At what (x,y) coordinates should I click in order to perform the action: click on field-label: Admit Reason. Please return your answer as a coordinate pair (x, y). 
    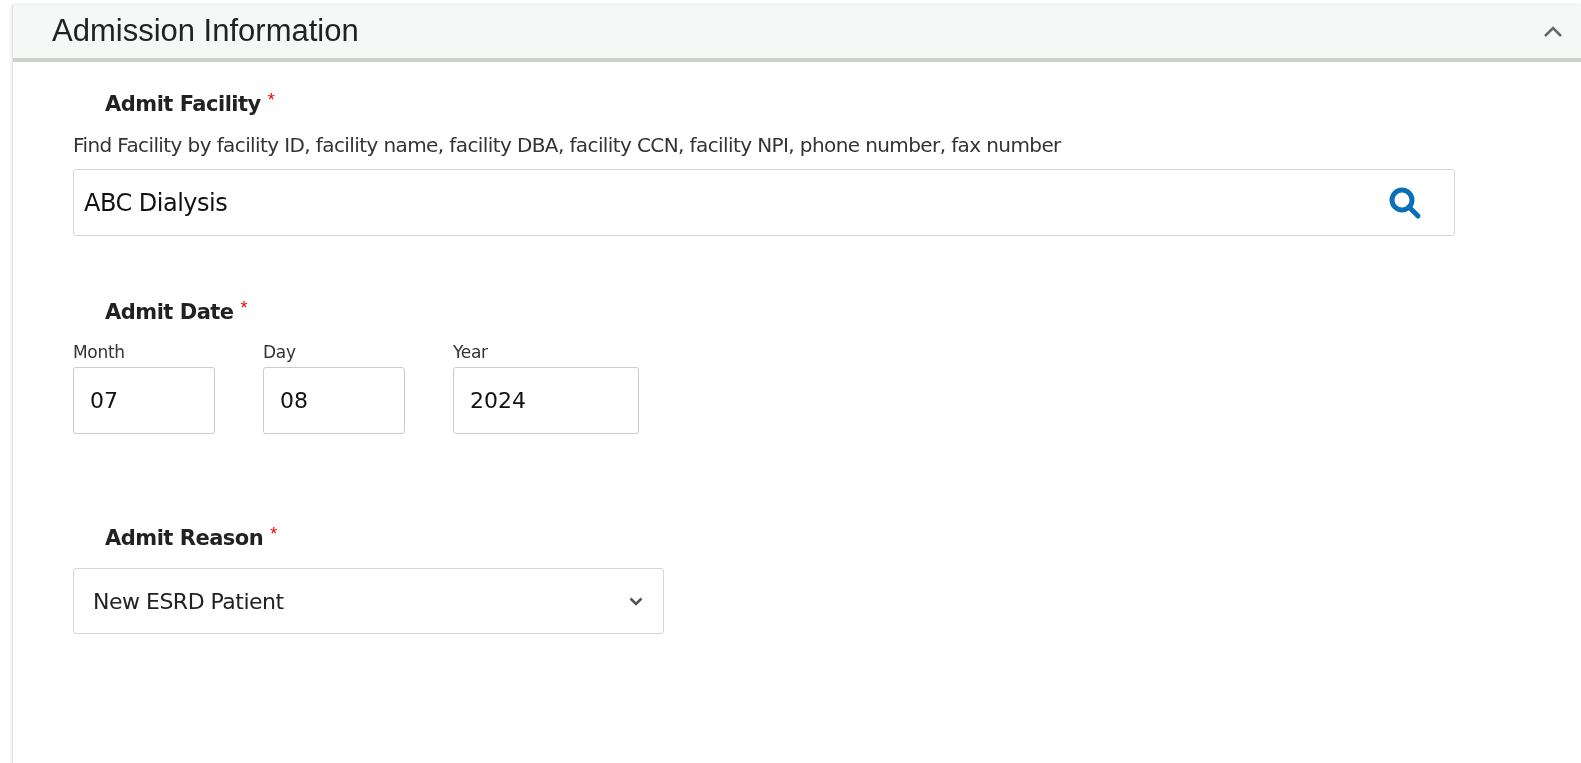
    Looking at the image, I should click on (184, 538).